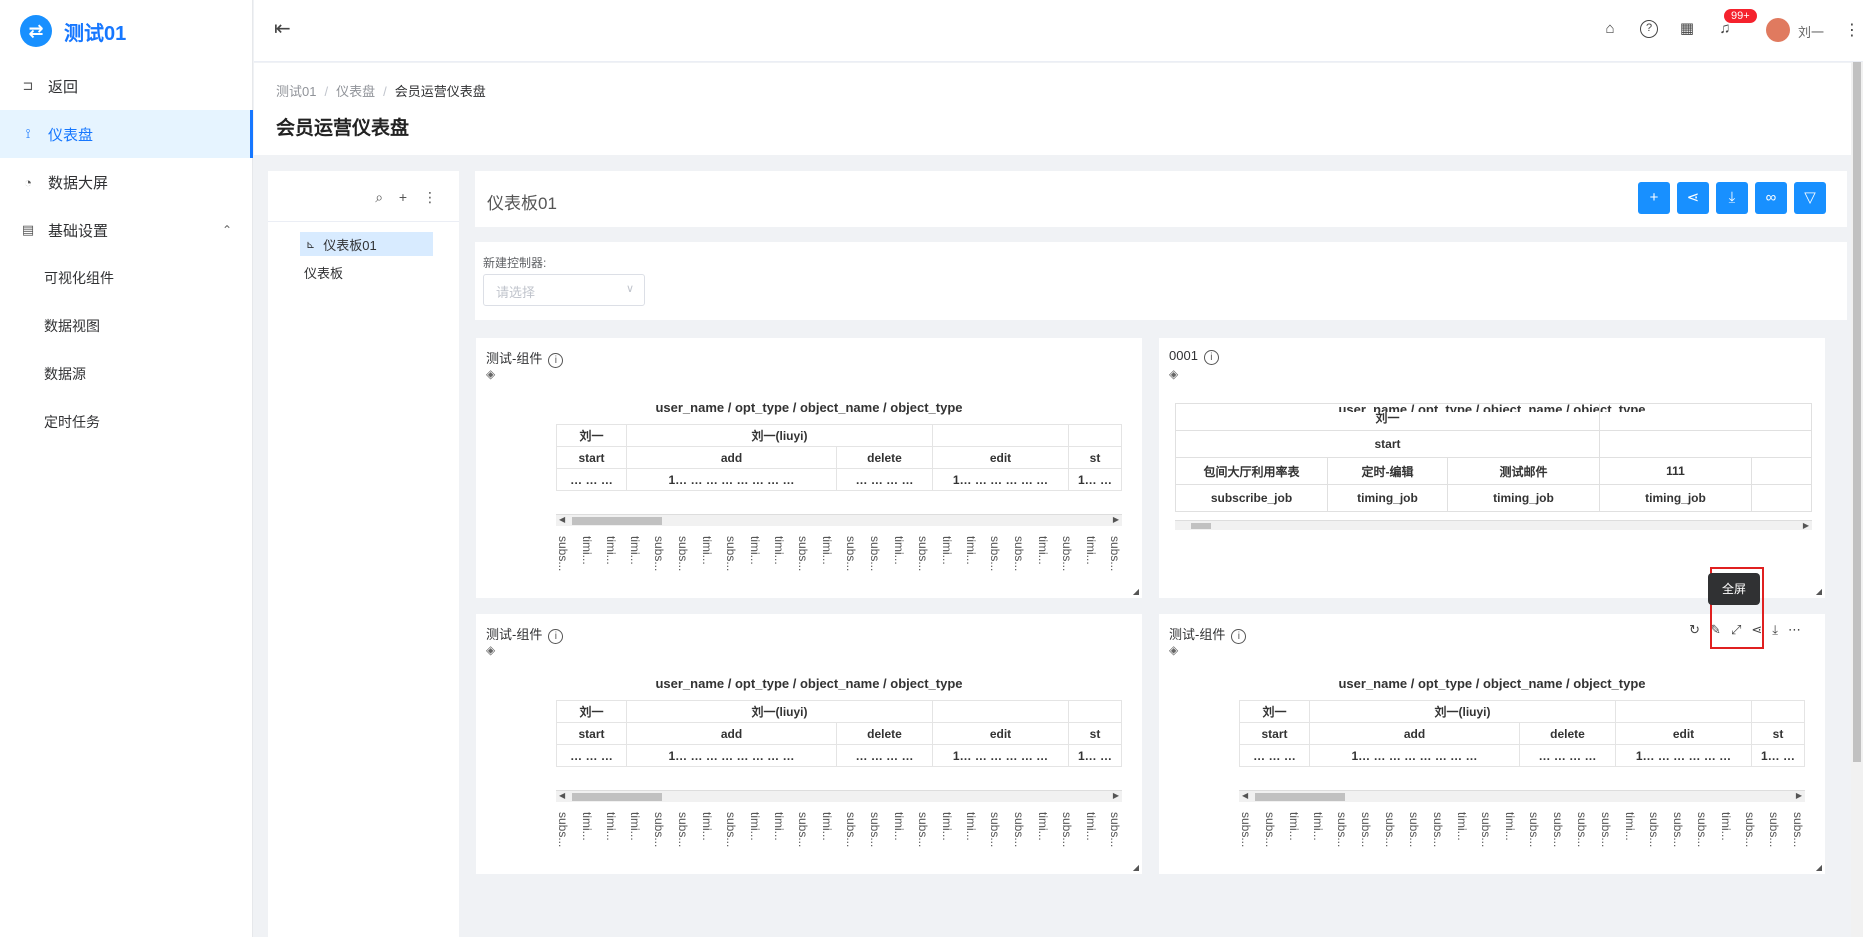  I want to click on table-cell: 测试邮件, so click(1523, 471).